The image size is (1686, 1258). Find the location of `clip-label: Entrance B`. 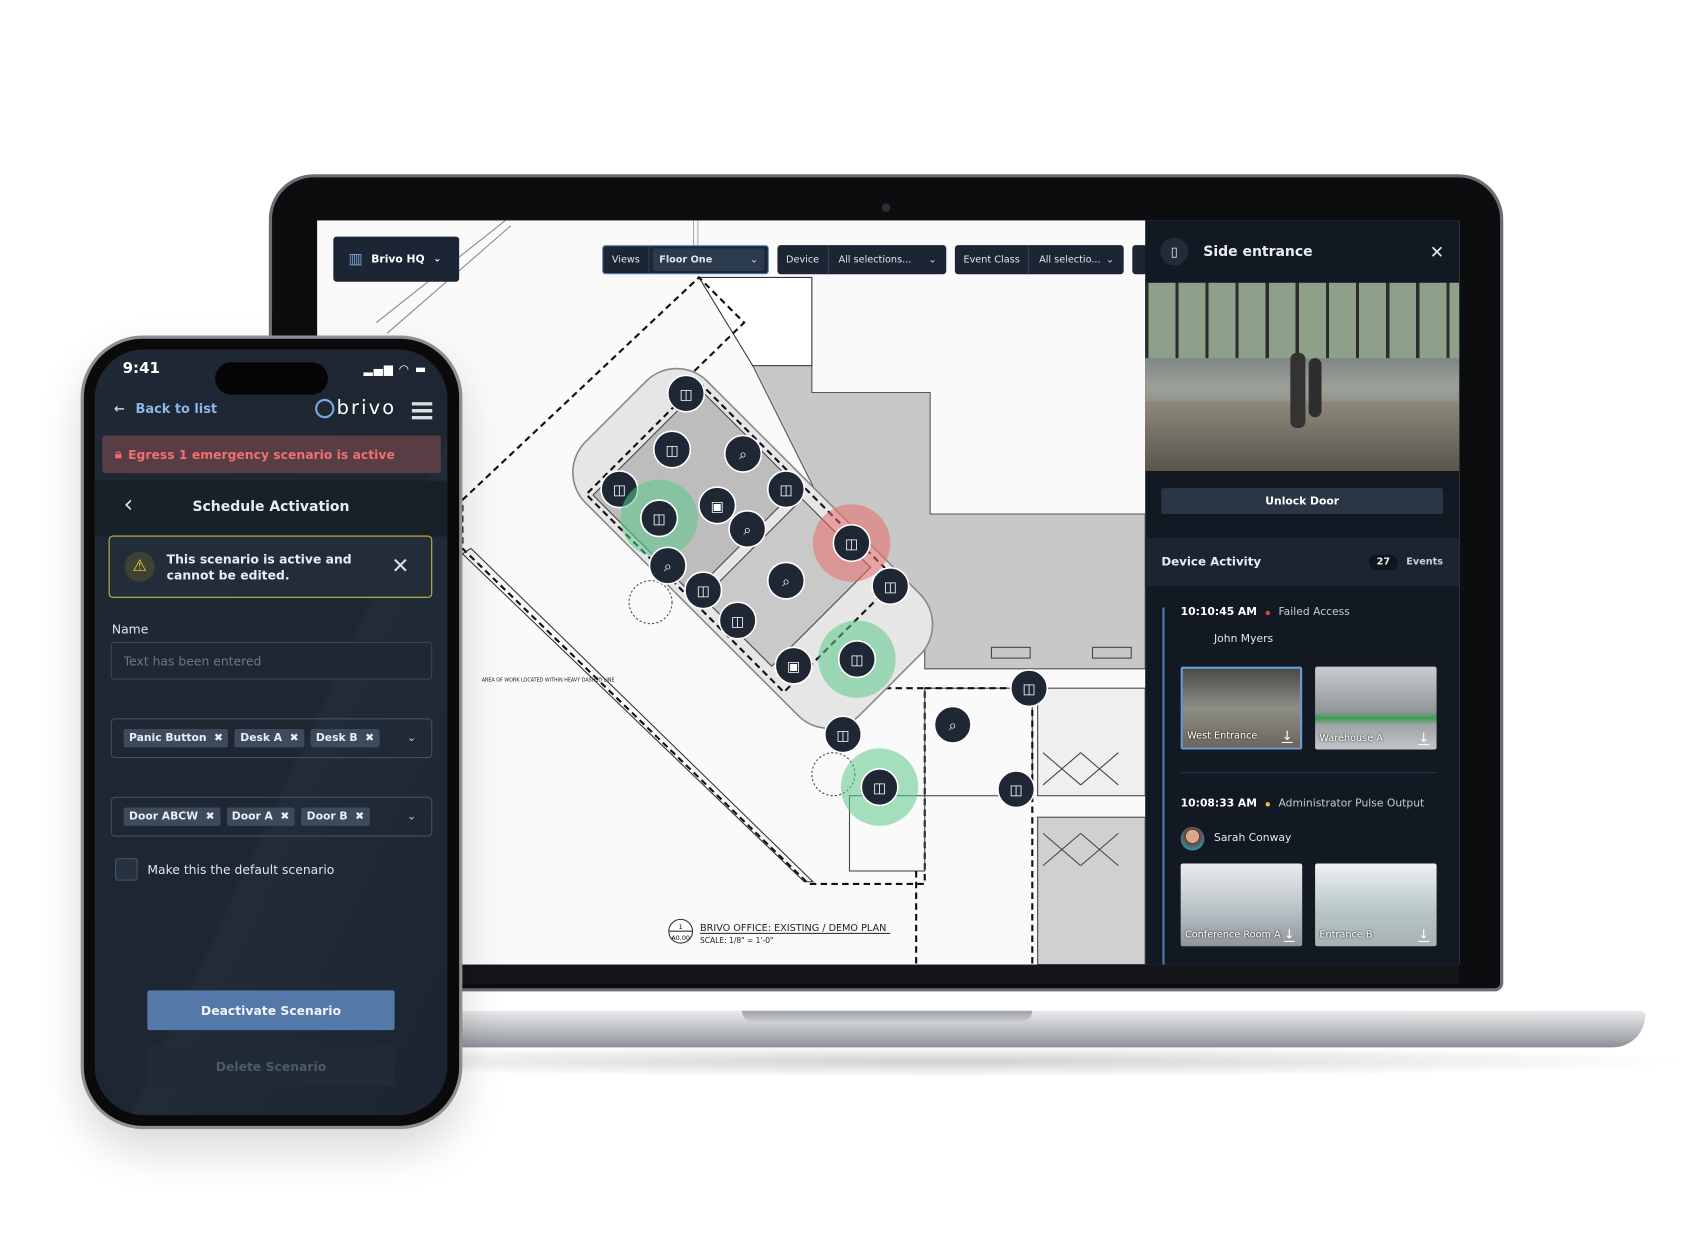

clip-label: Entrance B is located at coordinates (1346, 935).